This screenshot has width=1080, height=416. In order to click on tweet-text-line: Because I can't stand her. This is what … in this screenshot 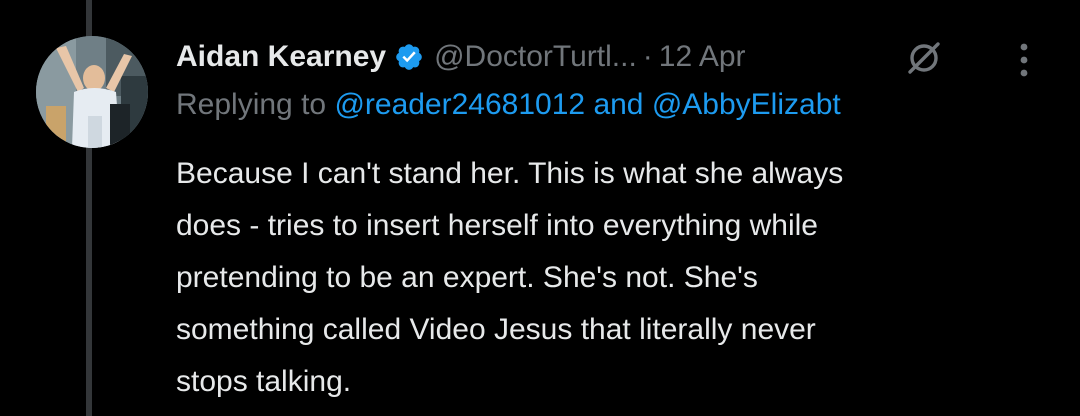, I will do `click(510, 173)`.